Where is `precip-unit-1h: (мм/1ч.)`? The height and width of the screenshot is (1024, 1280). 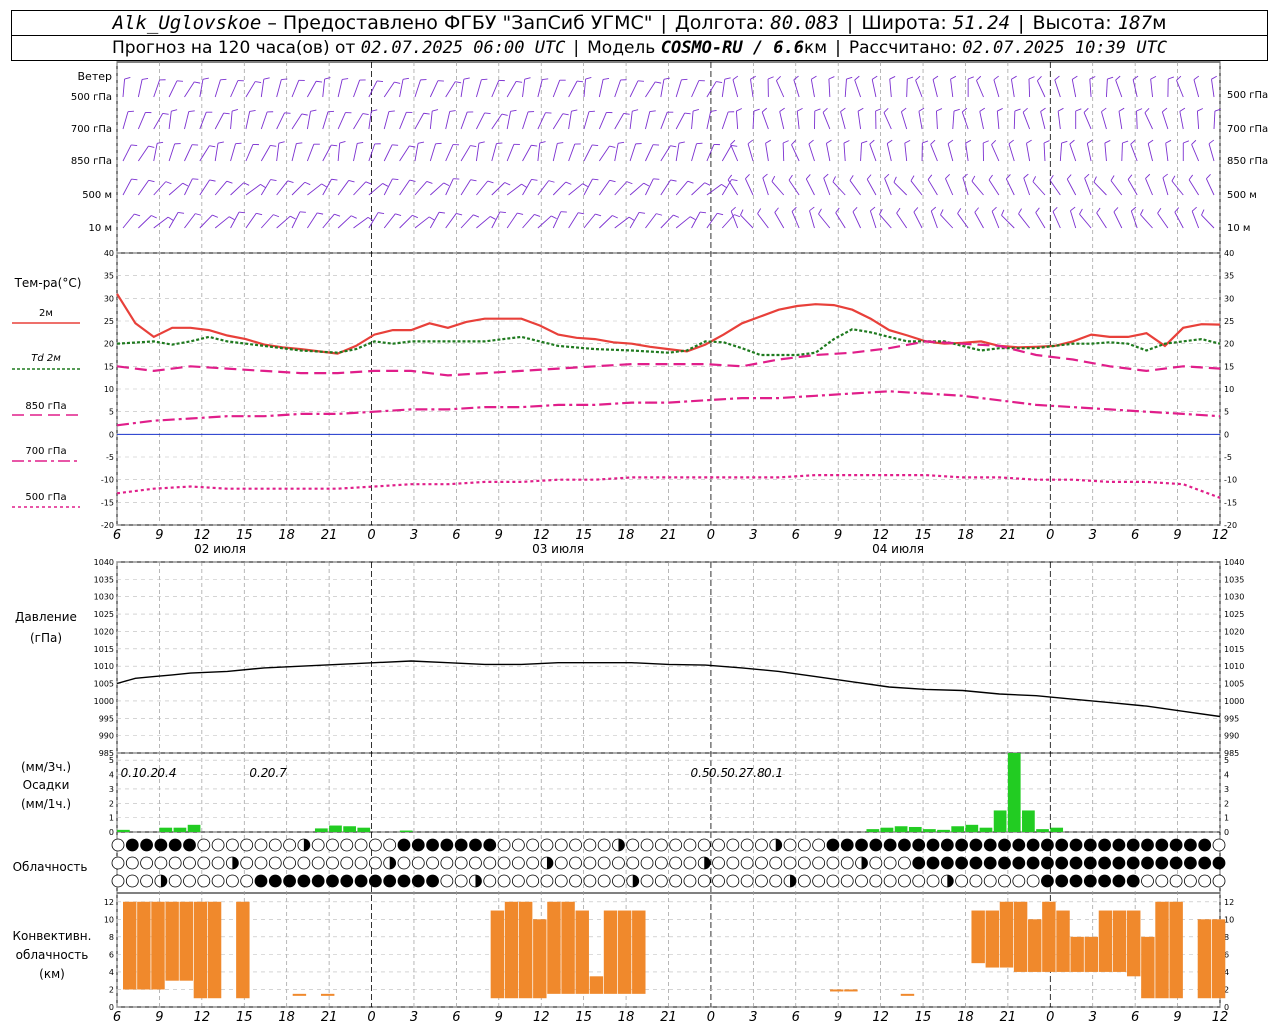
precip-unit-1h: (мм/1ч.) is located at coordinates (46, 804).